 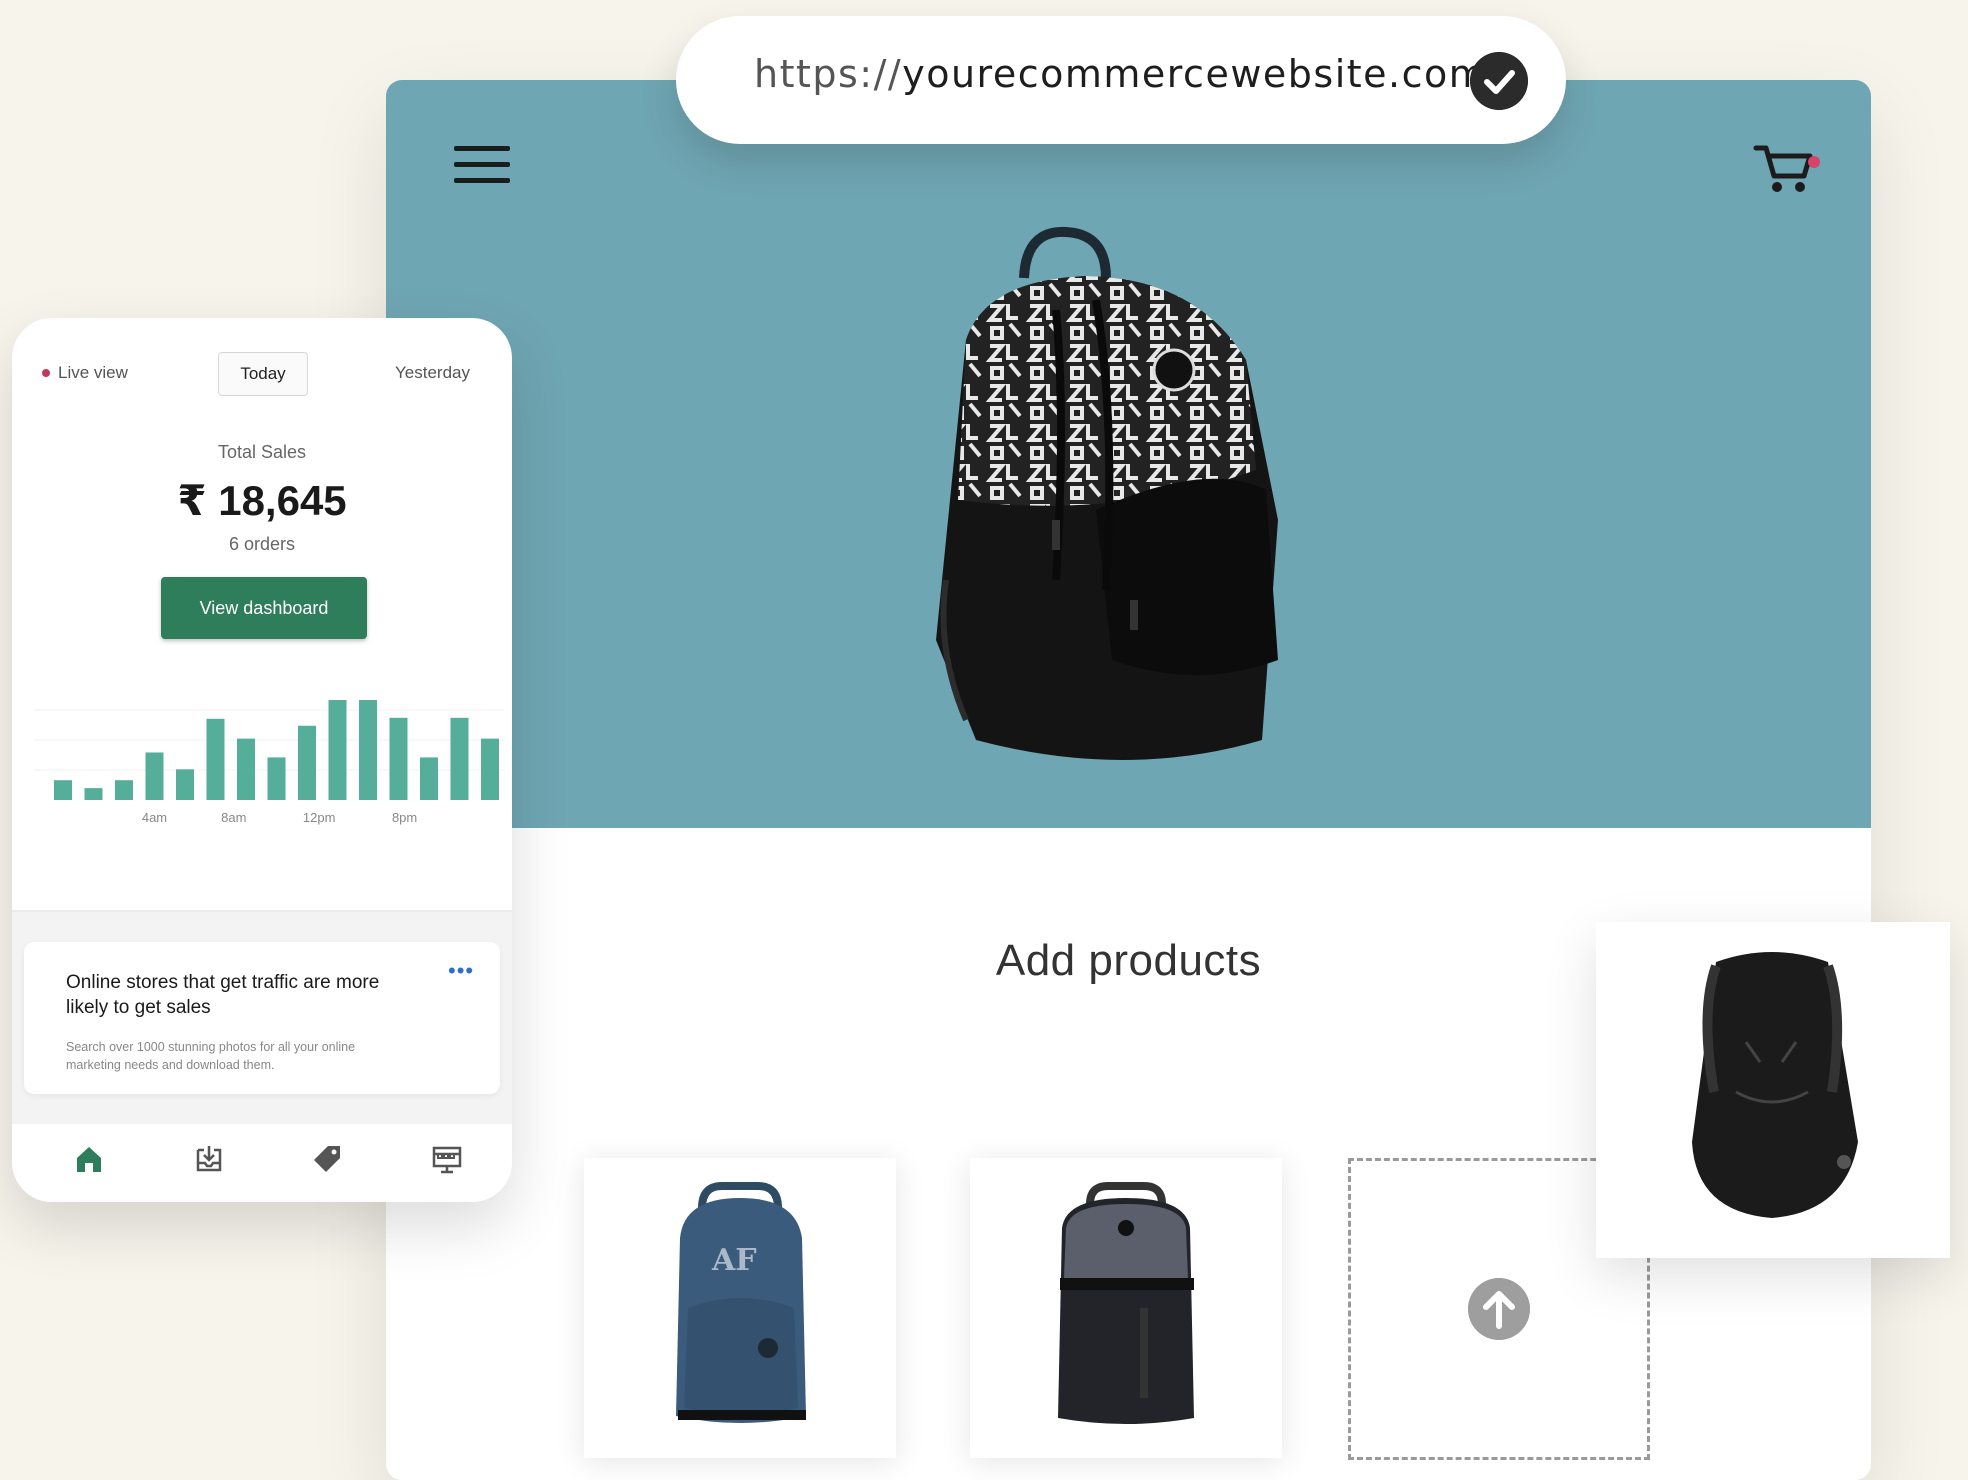 I want to click on online-store-icon, so click(x=447, y=1159).